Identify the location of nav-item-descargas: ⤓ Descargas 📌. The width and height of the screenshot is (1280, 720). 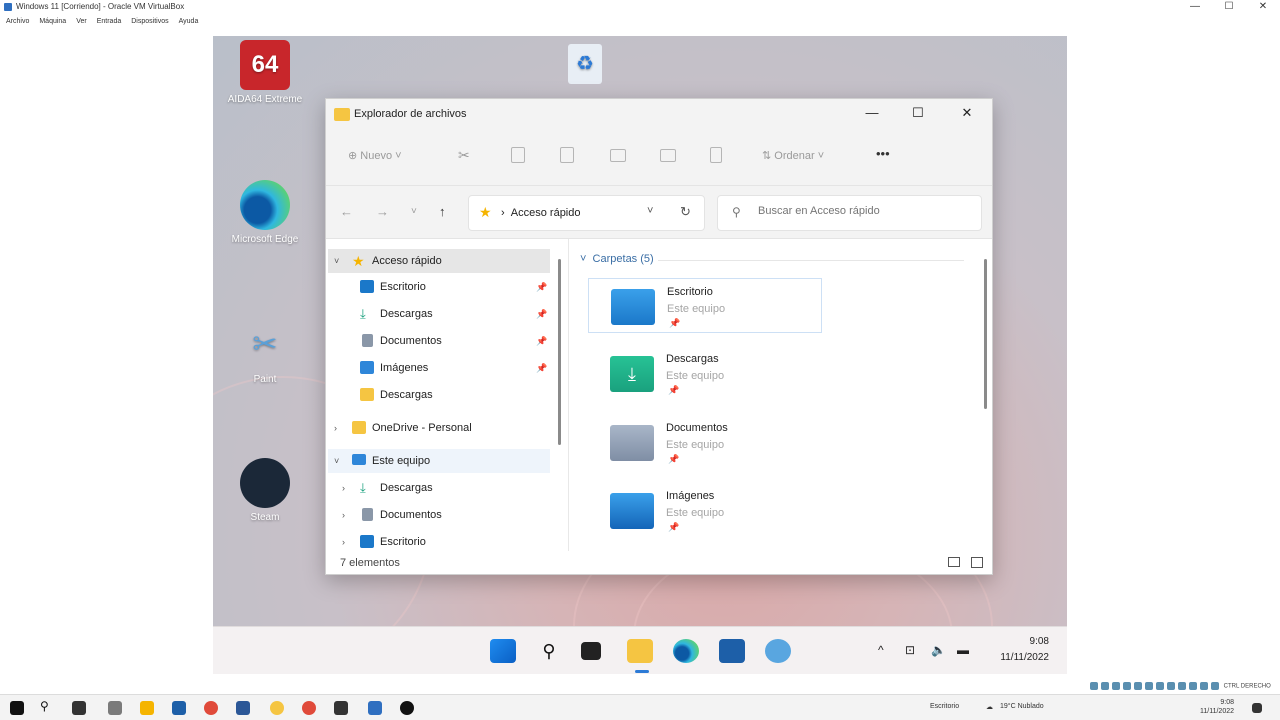
(439, 314).